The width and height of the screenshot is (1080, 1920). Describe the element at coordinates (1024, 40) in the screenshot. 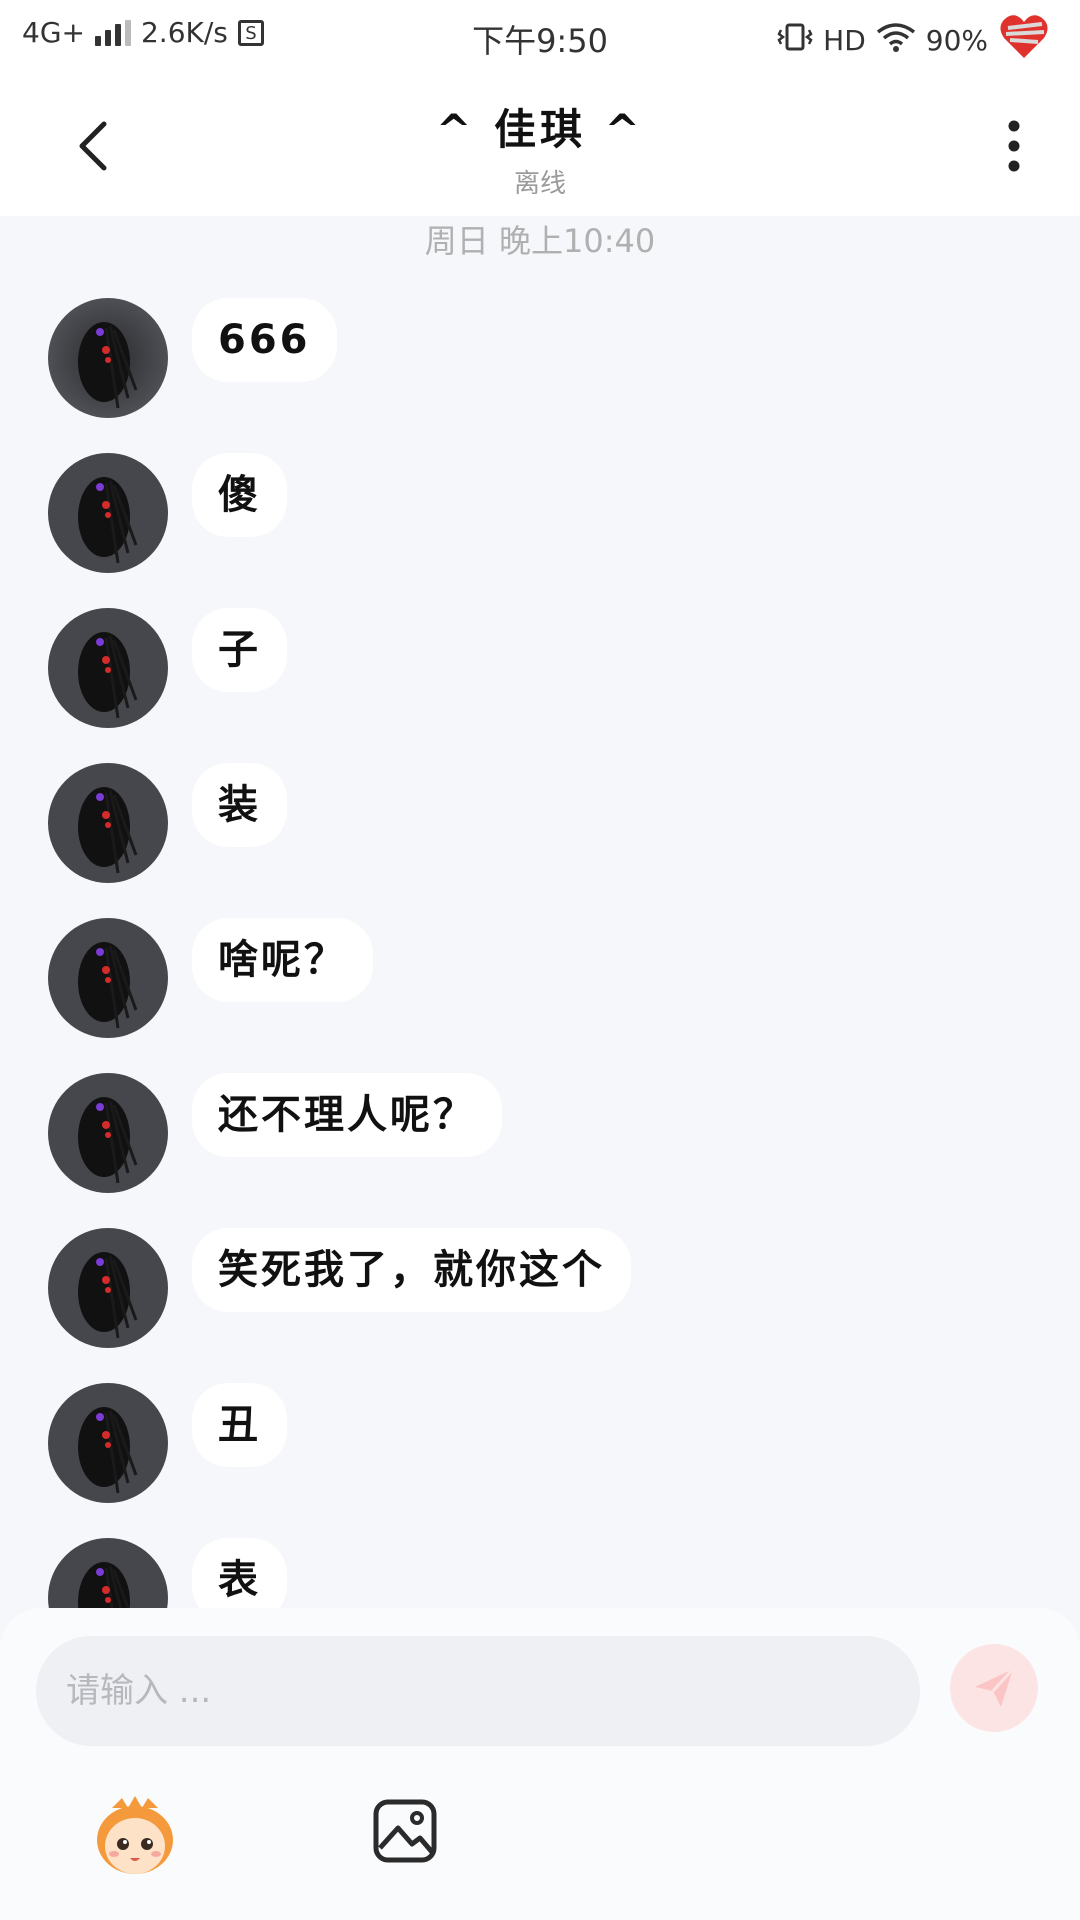

I see `heart-battery-icon` at that location.